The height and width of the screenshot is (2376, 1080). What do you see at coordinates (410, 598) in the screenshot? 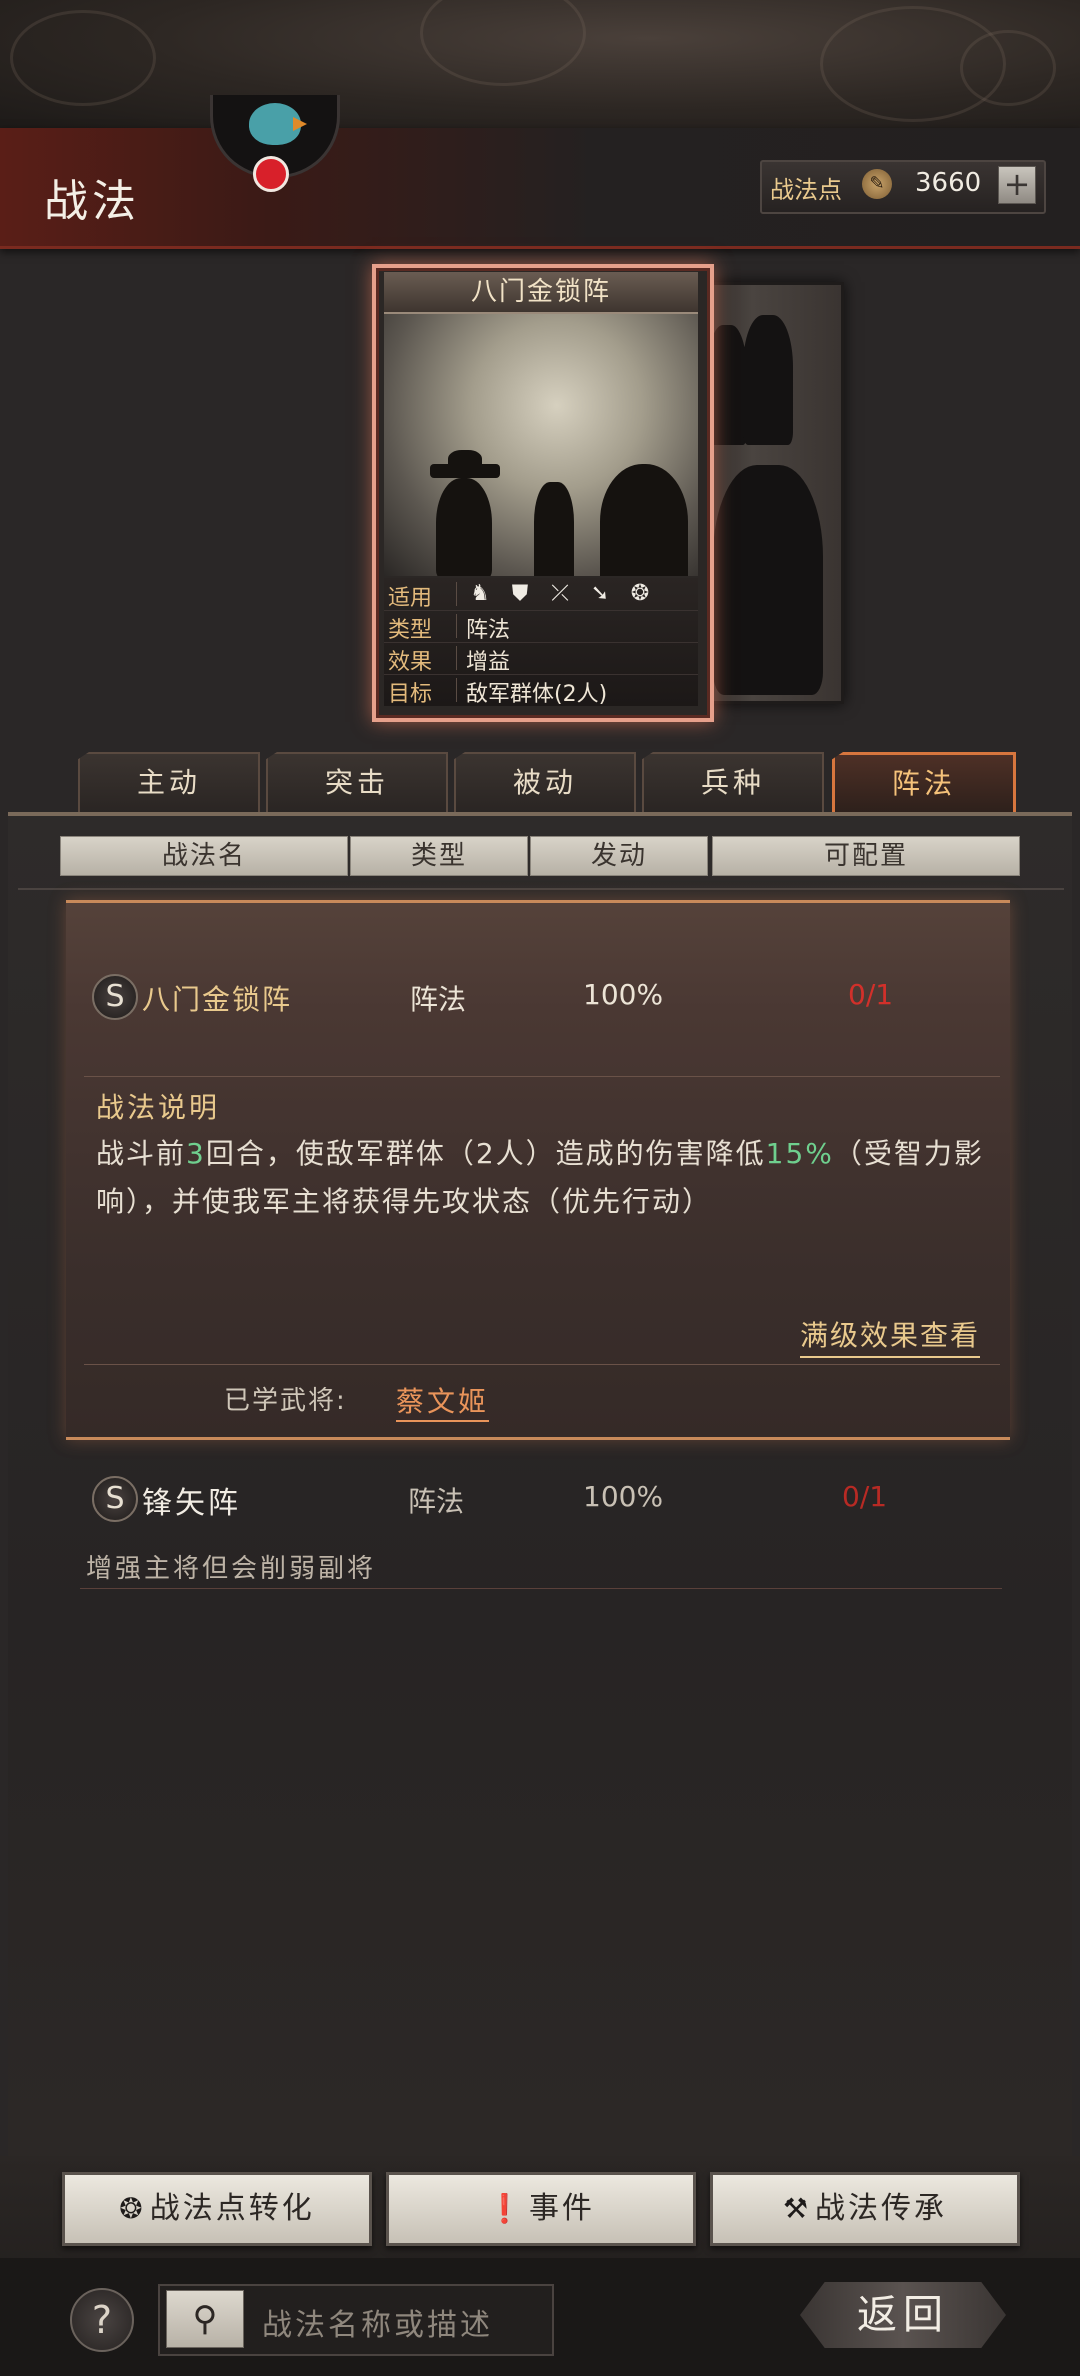
I see `info-key: 适用` at bounding box center [410, 598].